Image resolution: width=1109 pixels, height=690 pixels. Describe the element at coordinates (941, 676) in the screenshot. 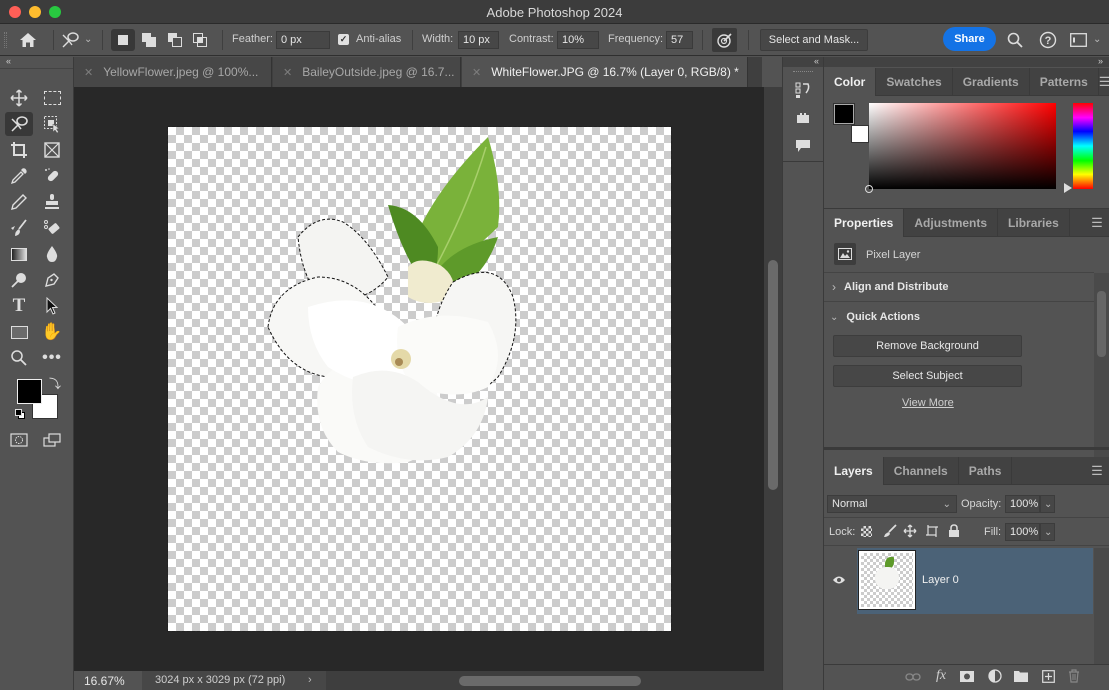

I see `layer-effects-button: fx` at that location.